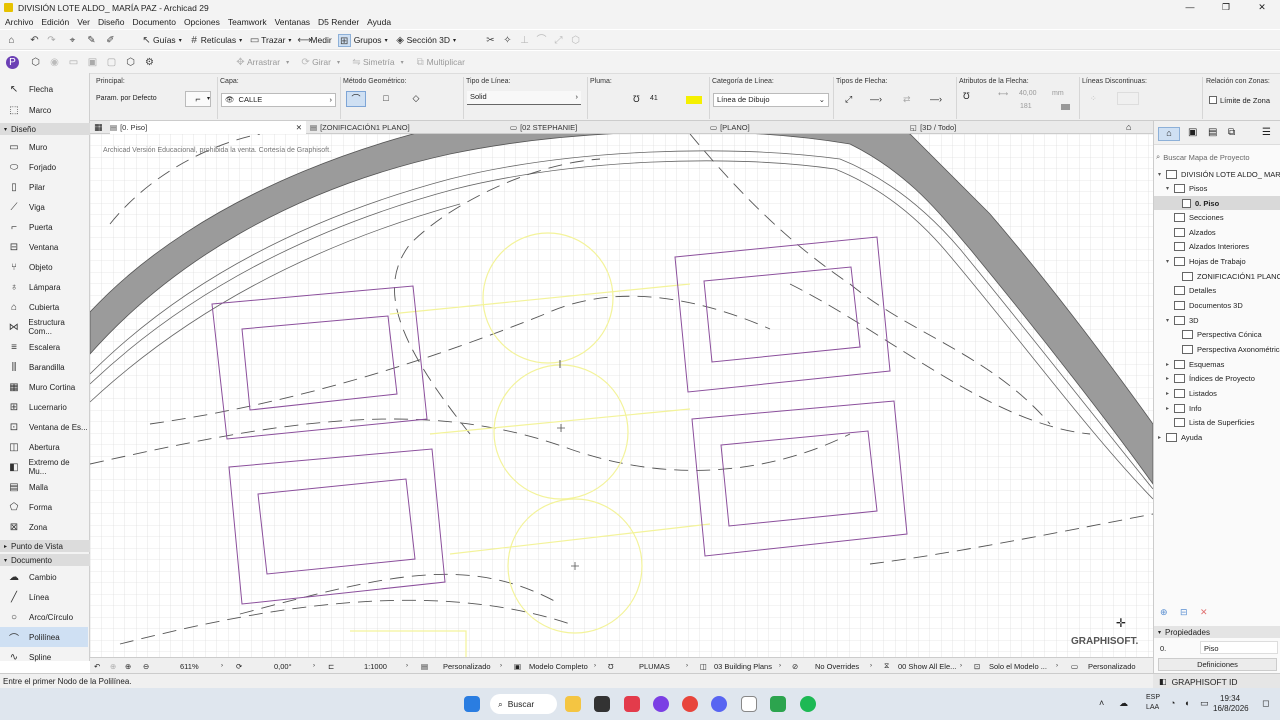 This screenshot has width=1280, height=720. I want to click on layer-combo-value: 03 Building Plans, so click(743, 666).